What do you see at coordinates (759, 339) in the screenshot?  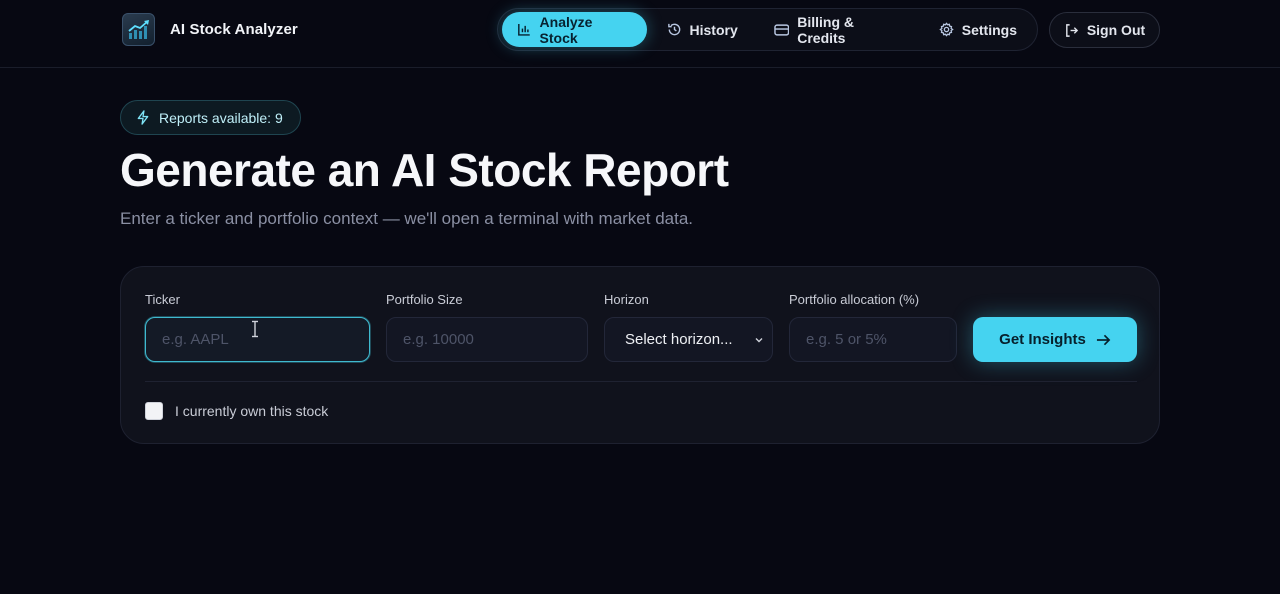 I see `chevron-down-icon` at bounding box center [759, 339].